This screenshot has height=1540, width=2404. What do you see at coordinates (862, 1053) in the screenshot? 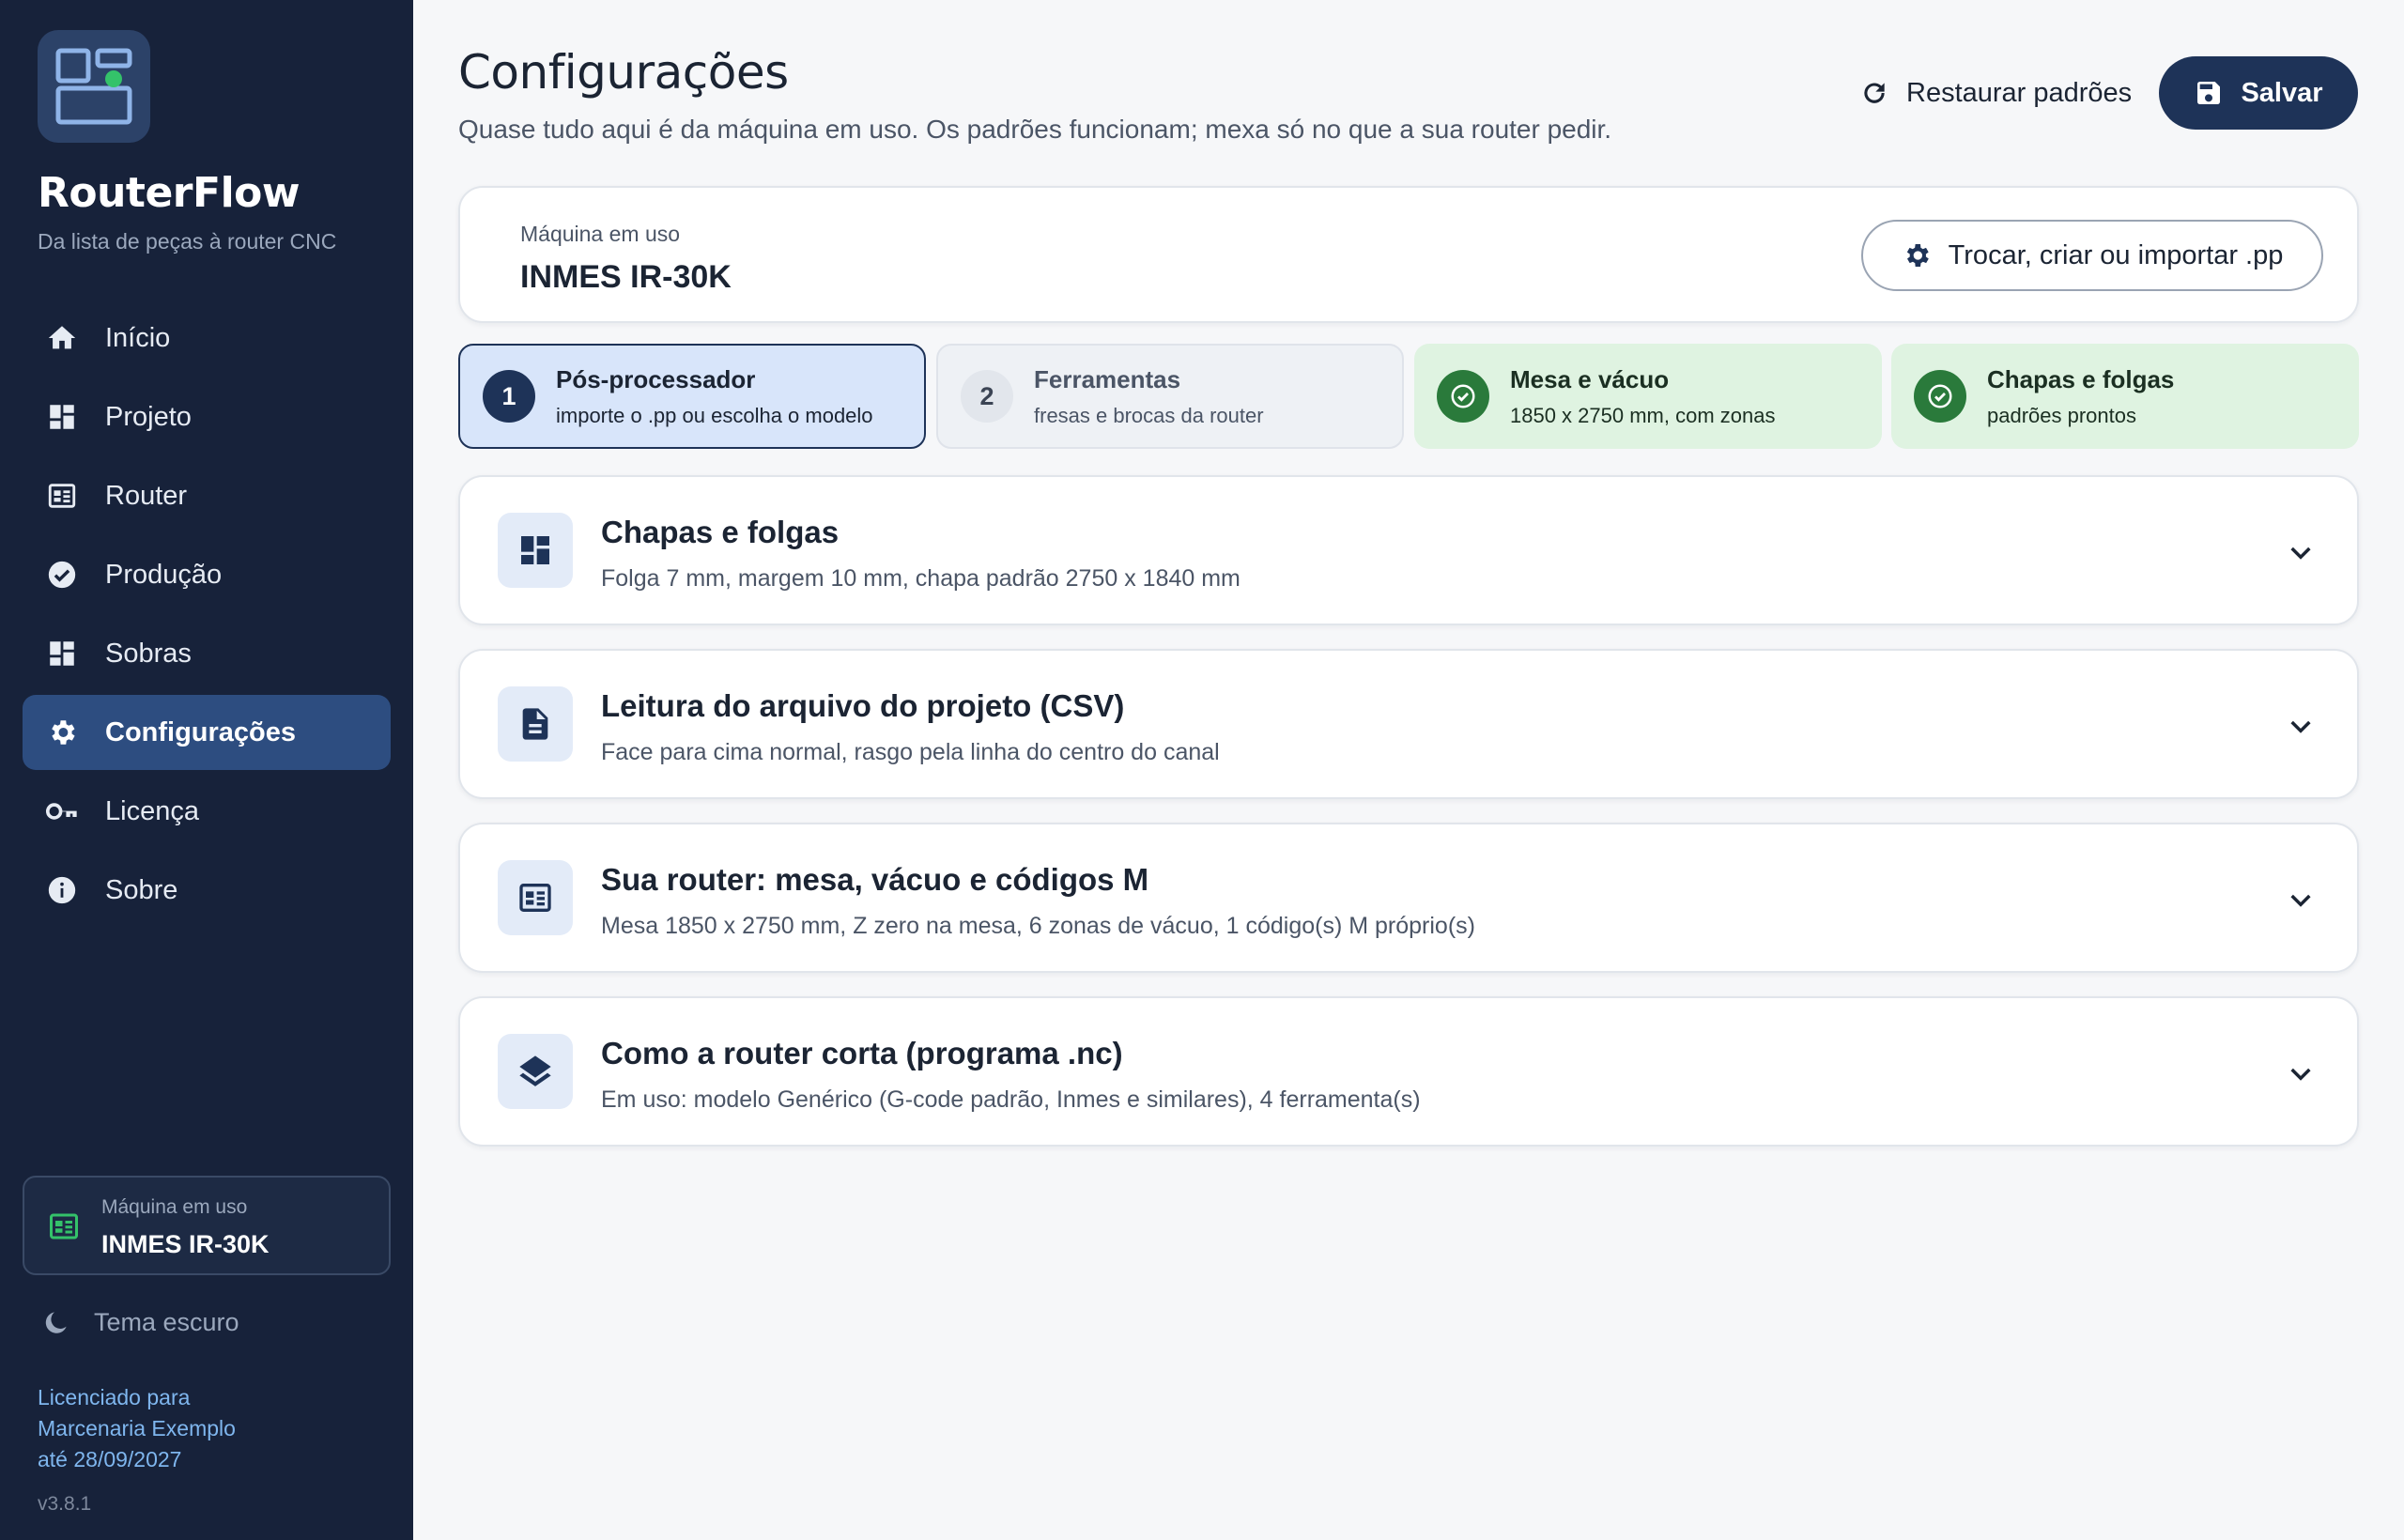
I see `section-title: Como a router corta (programa .nc)` at bounding box center [862, 1053].